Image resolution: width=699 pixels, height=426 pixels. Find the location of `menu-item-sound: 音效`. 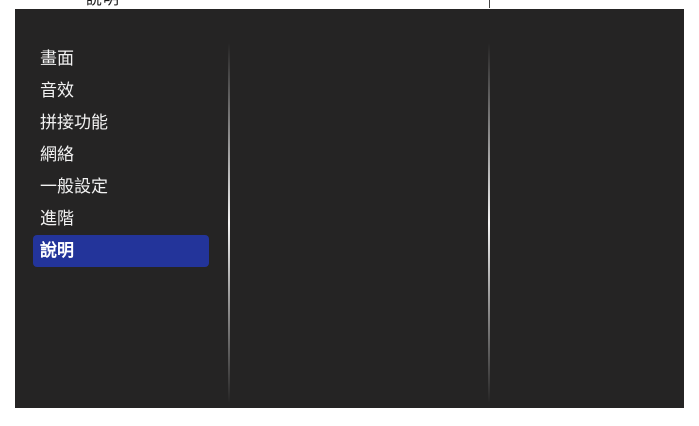

menu-item-sound: 音效 is located at coordinates (121, 91).